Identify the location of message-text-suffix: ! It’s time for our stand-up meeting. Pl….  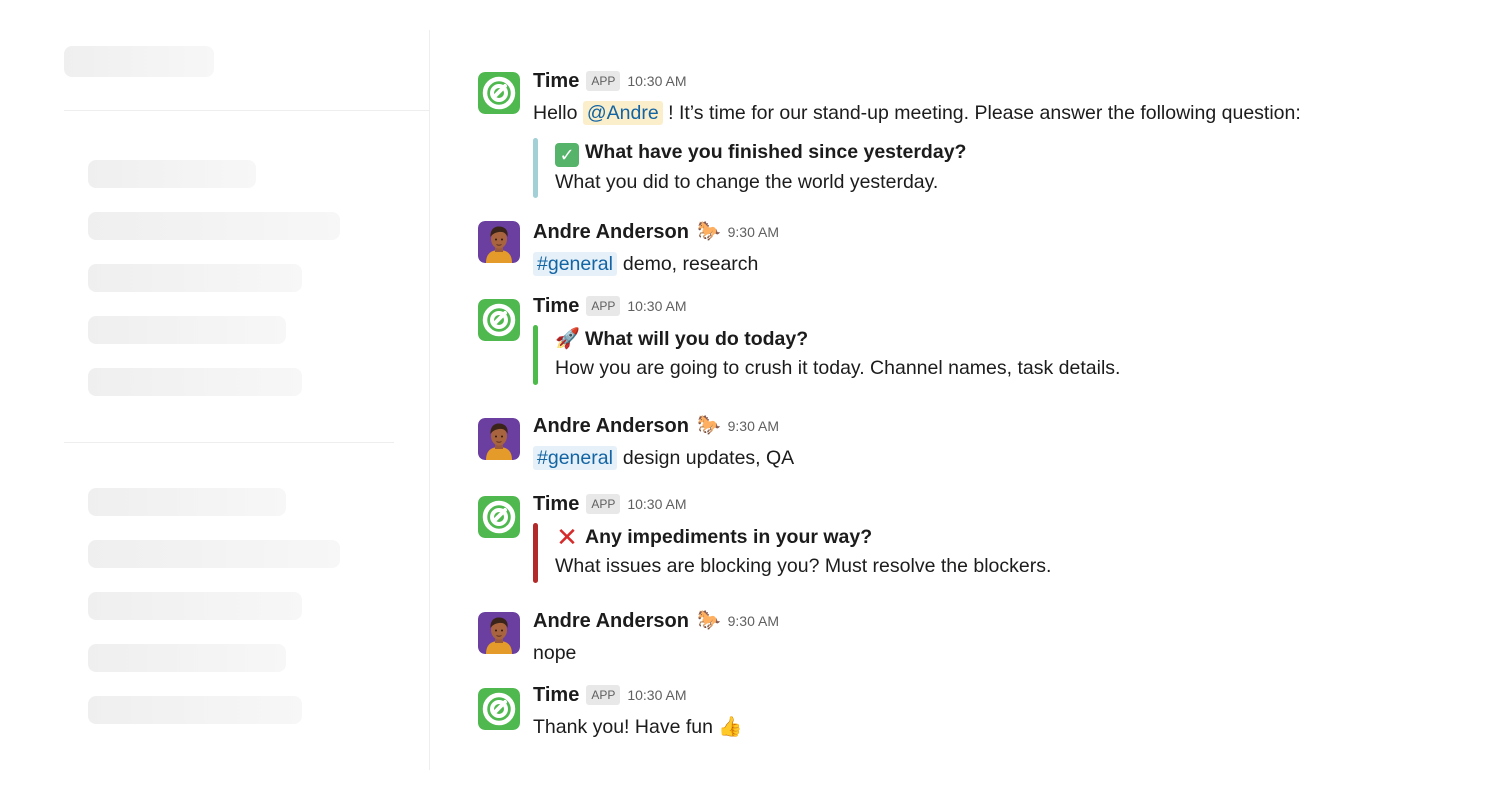
(981, 113).